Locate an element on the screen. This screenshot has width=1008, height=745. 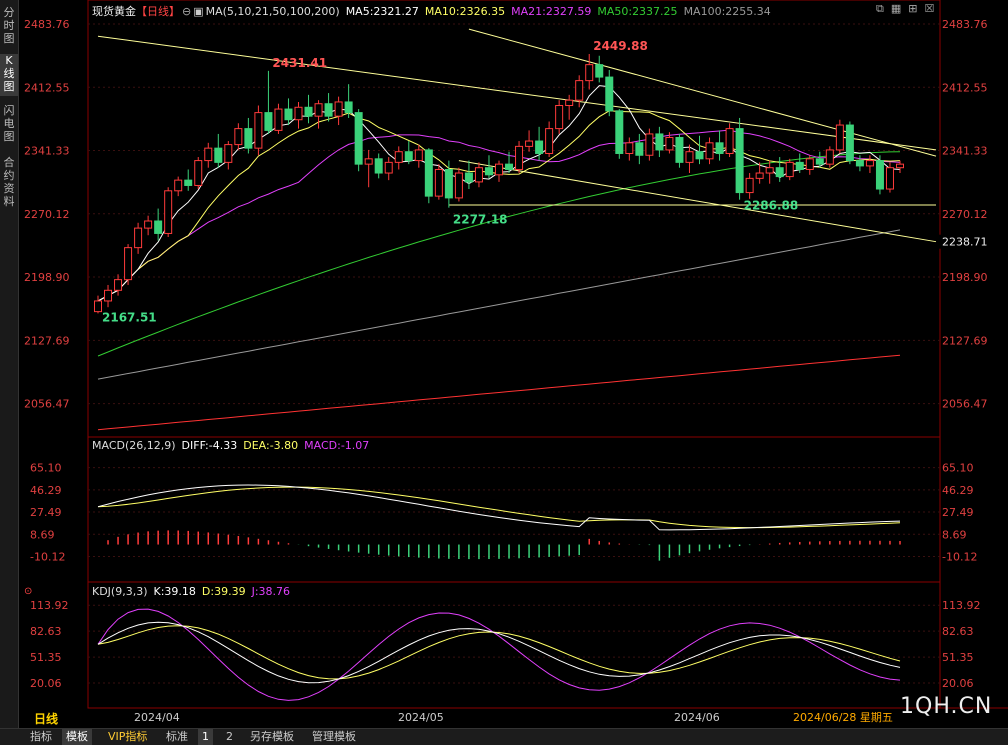
bottom-tab-vip: VIP指标 is located at coordinates (127, 737).